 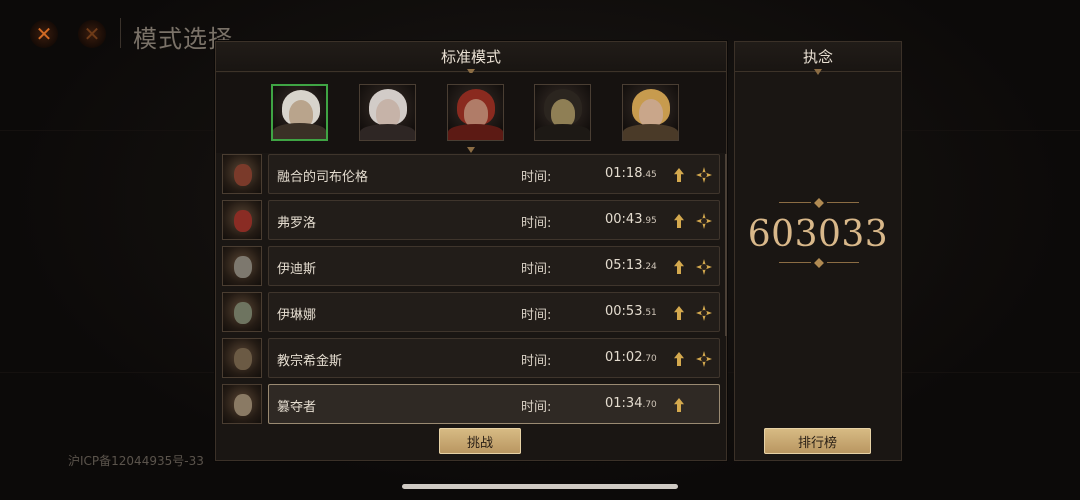 I want to click on time-value: 01:18.45, so click(x=631, y=173).